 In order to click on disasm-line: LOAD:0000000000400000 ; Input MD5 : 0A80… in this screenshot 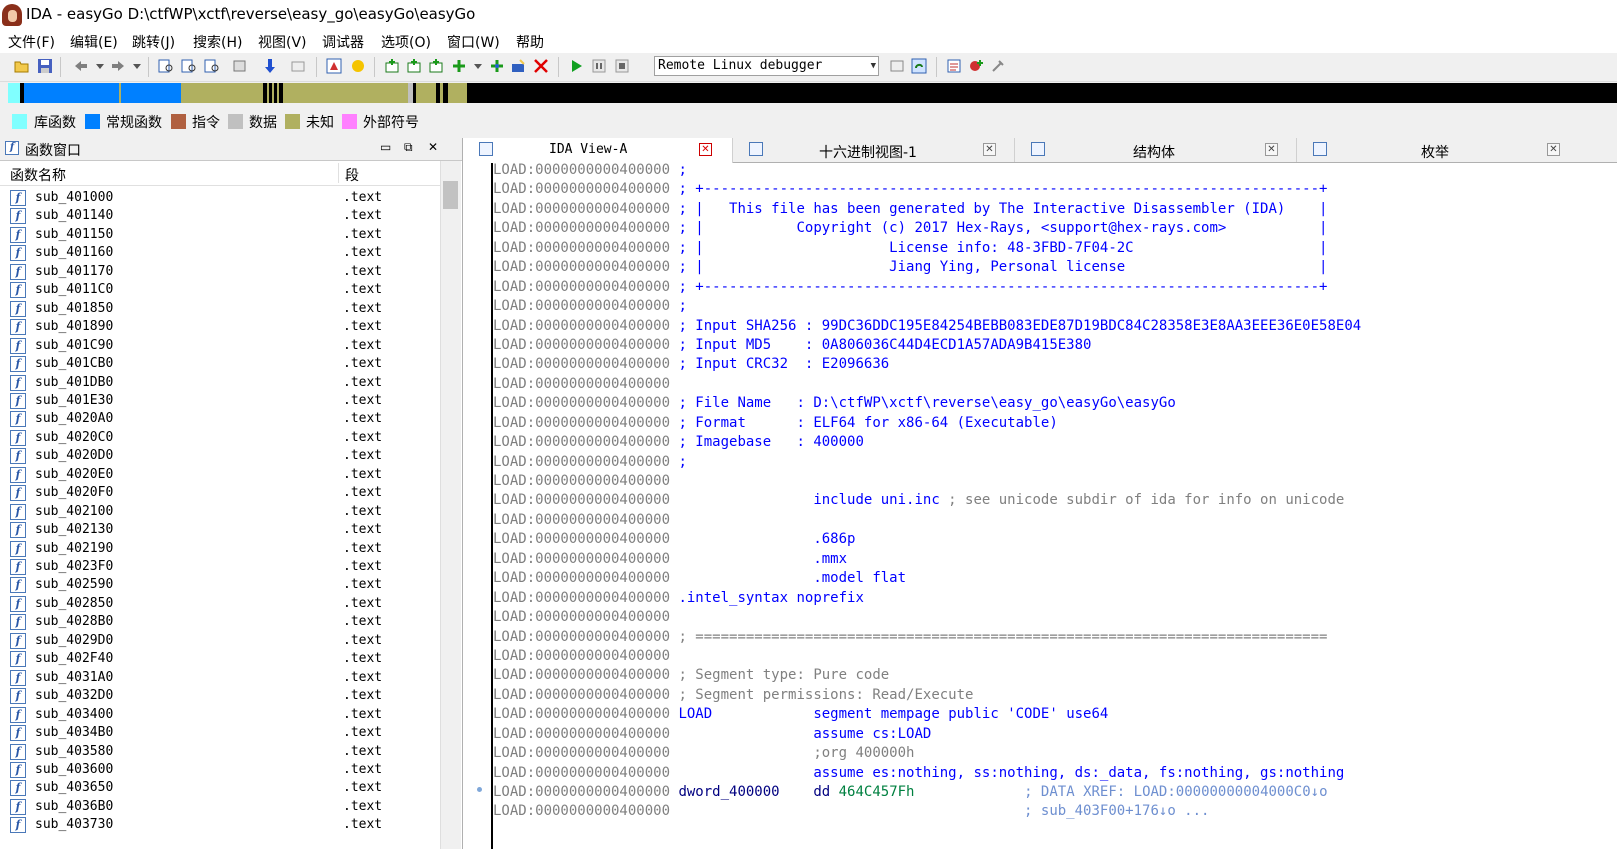, I will do `click(1055, 345)`.